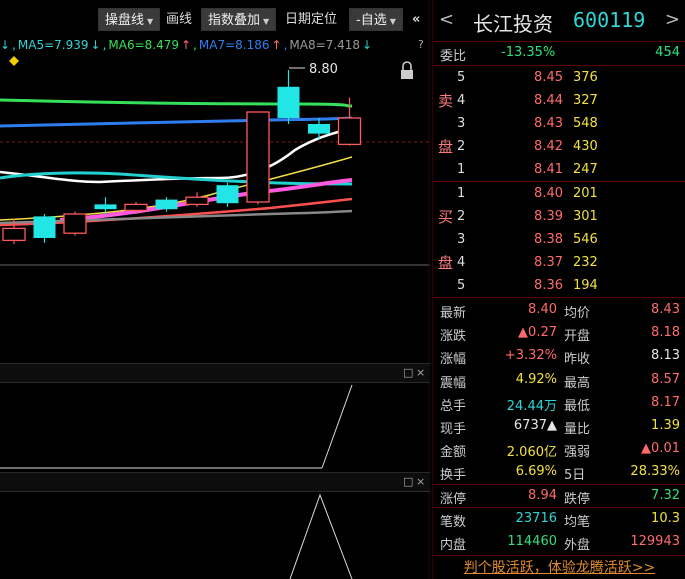 The height and width of the screenshot is (579, 685). What do you see at coordinates (577, 406) in the screenshot?
I see `stat-label: 最低` at bounding box center [577, 406].